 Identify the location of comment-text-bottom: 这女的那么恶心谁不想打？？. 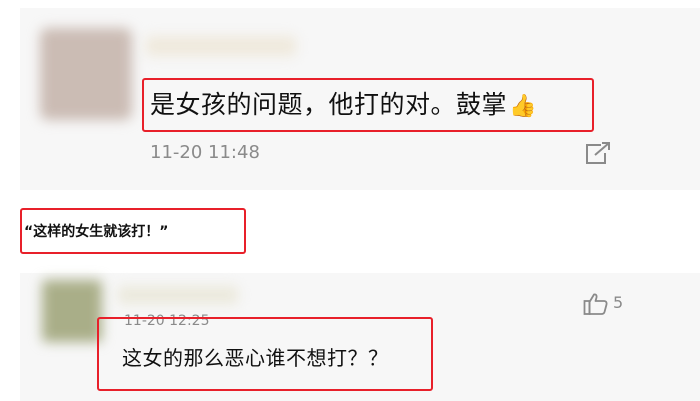
(255, 358).